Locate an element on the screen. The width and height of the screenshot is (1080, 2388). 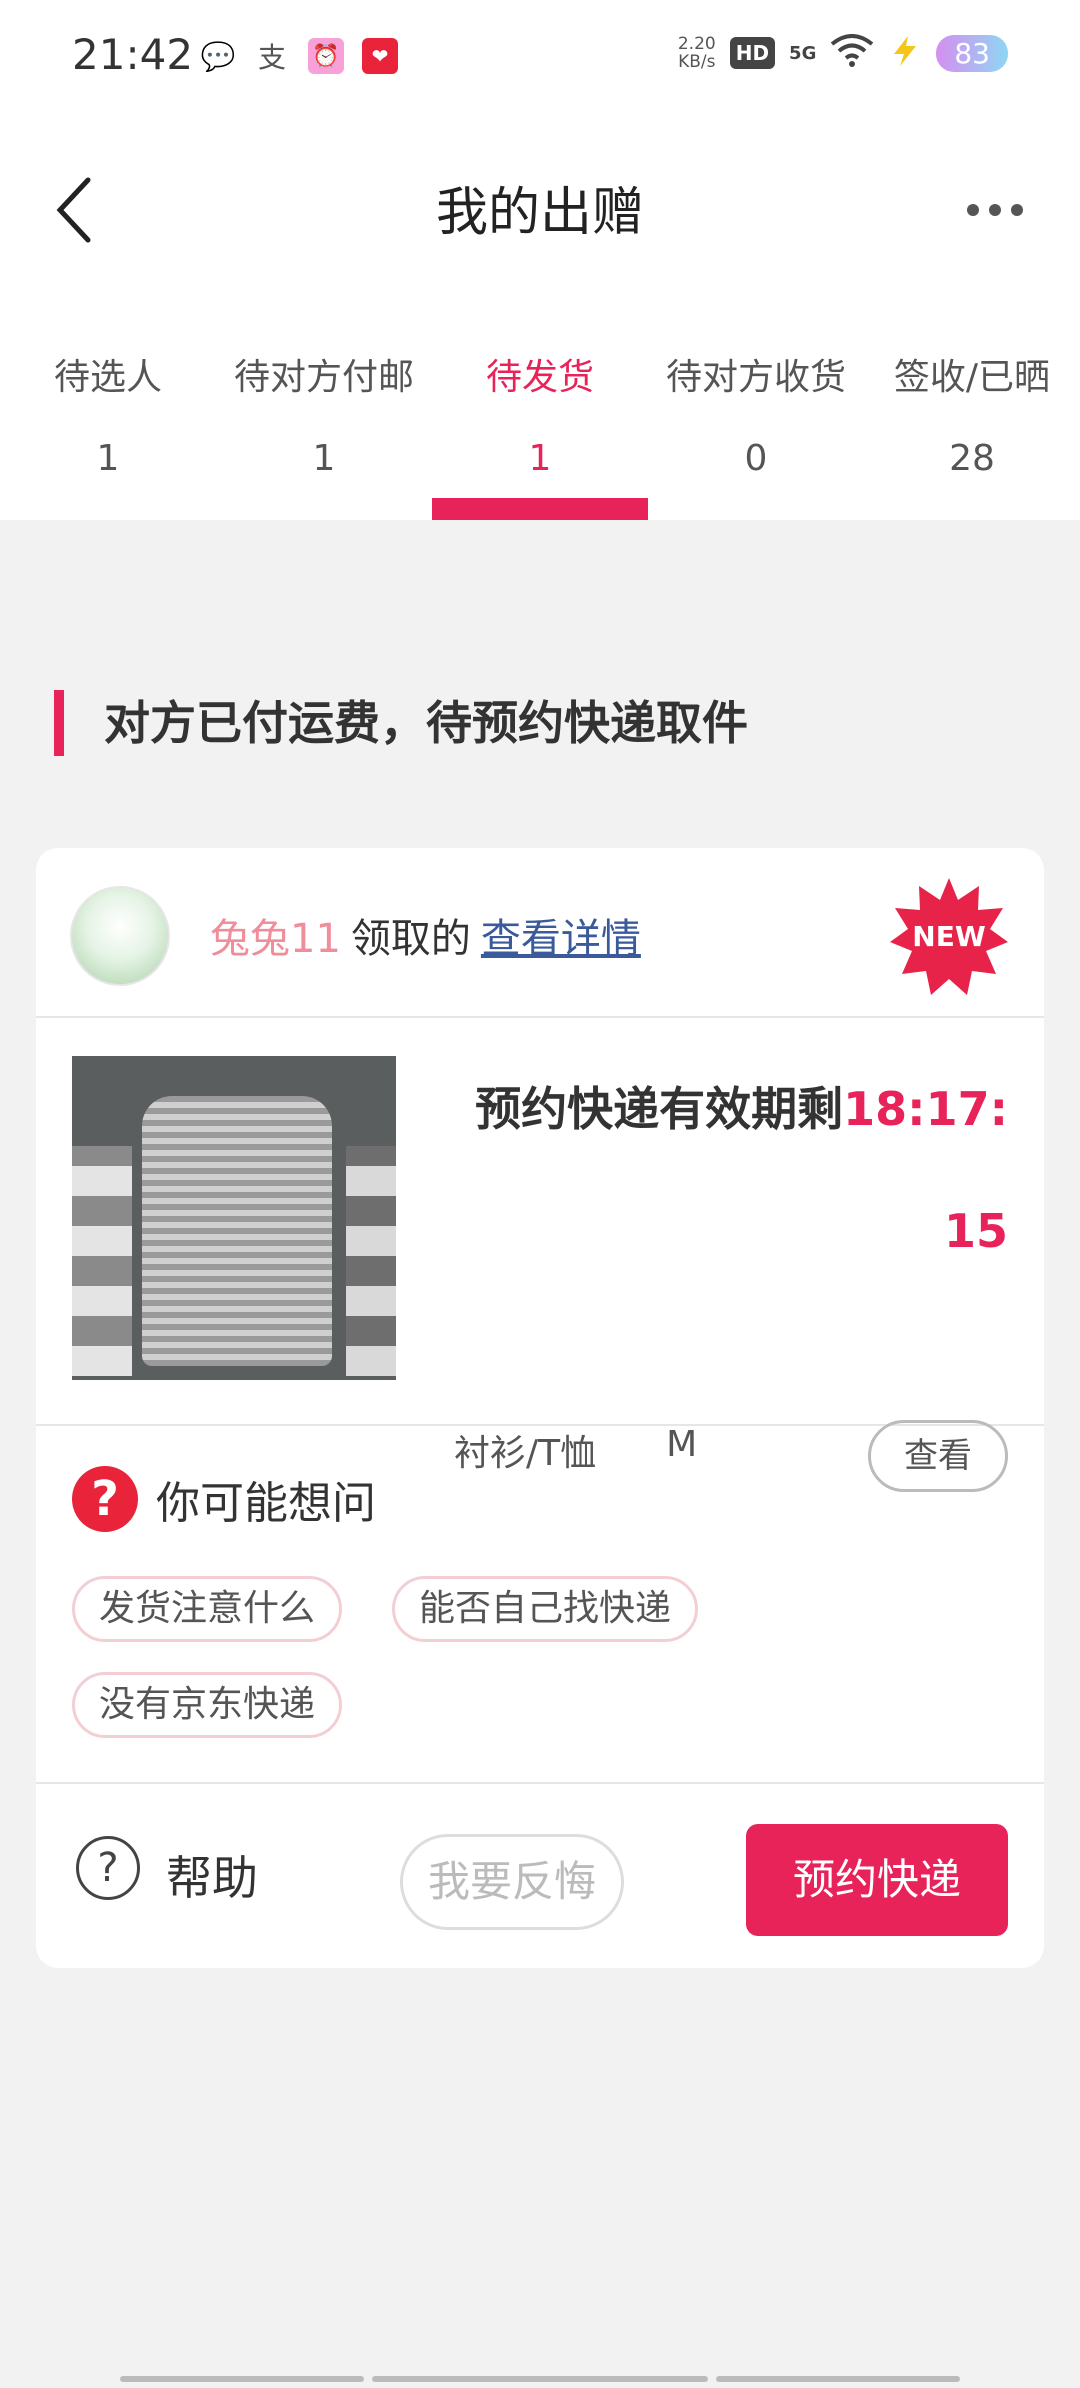
tab-pending-shipment: 待发货 1 is located at coordinates (540, 410).